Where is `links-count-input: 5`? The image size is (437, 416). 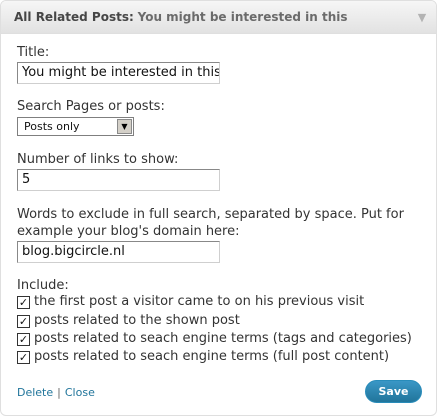 links-count-input: 5 is located at coordinates (118, 180).